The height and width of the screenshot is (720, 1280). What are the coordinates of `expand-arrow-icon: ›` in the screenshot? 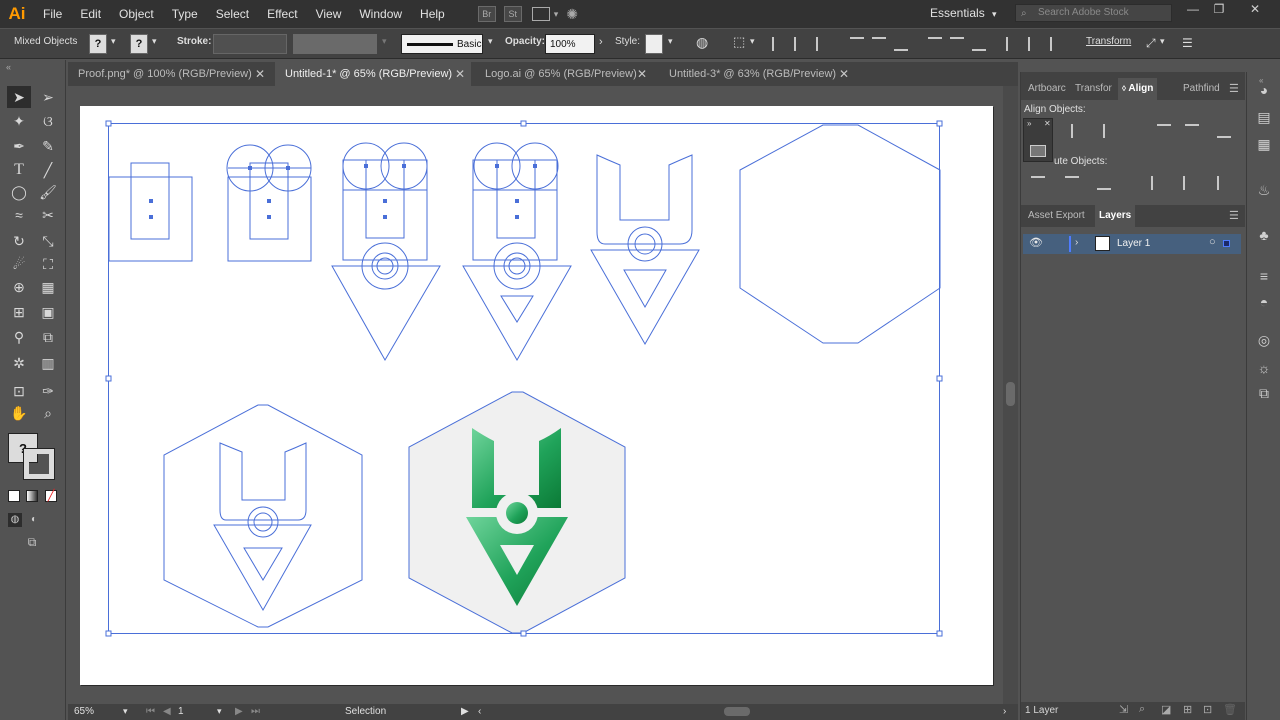 It's located at (1076, 242).